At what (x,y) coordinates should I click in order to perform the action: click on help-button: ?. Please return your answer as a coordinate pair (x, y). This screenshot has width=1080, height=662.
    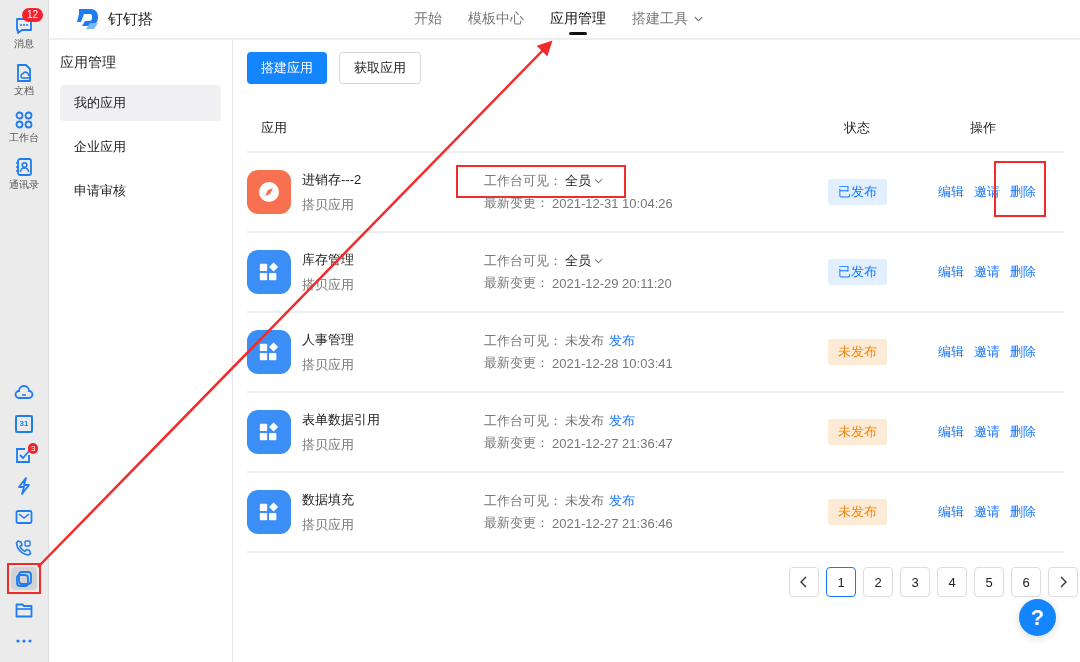
    Looking at the image, I should click on (1037, 617).